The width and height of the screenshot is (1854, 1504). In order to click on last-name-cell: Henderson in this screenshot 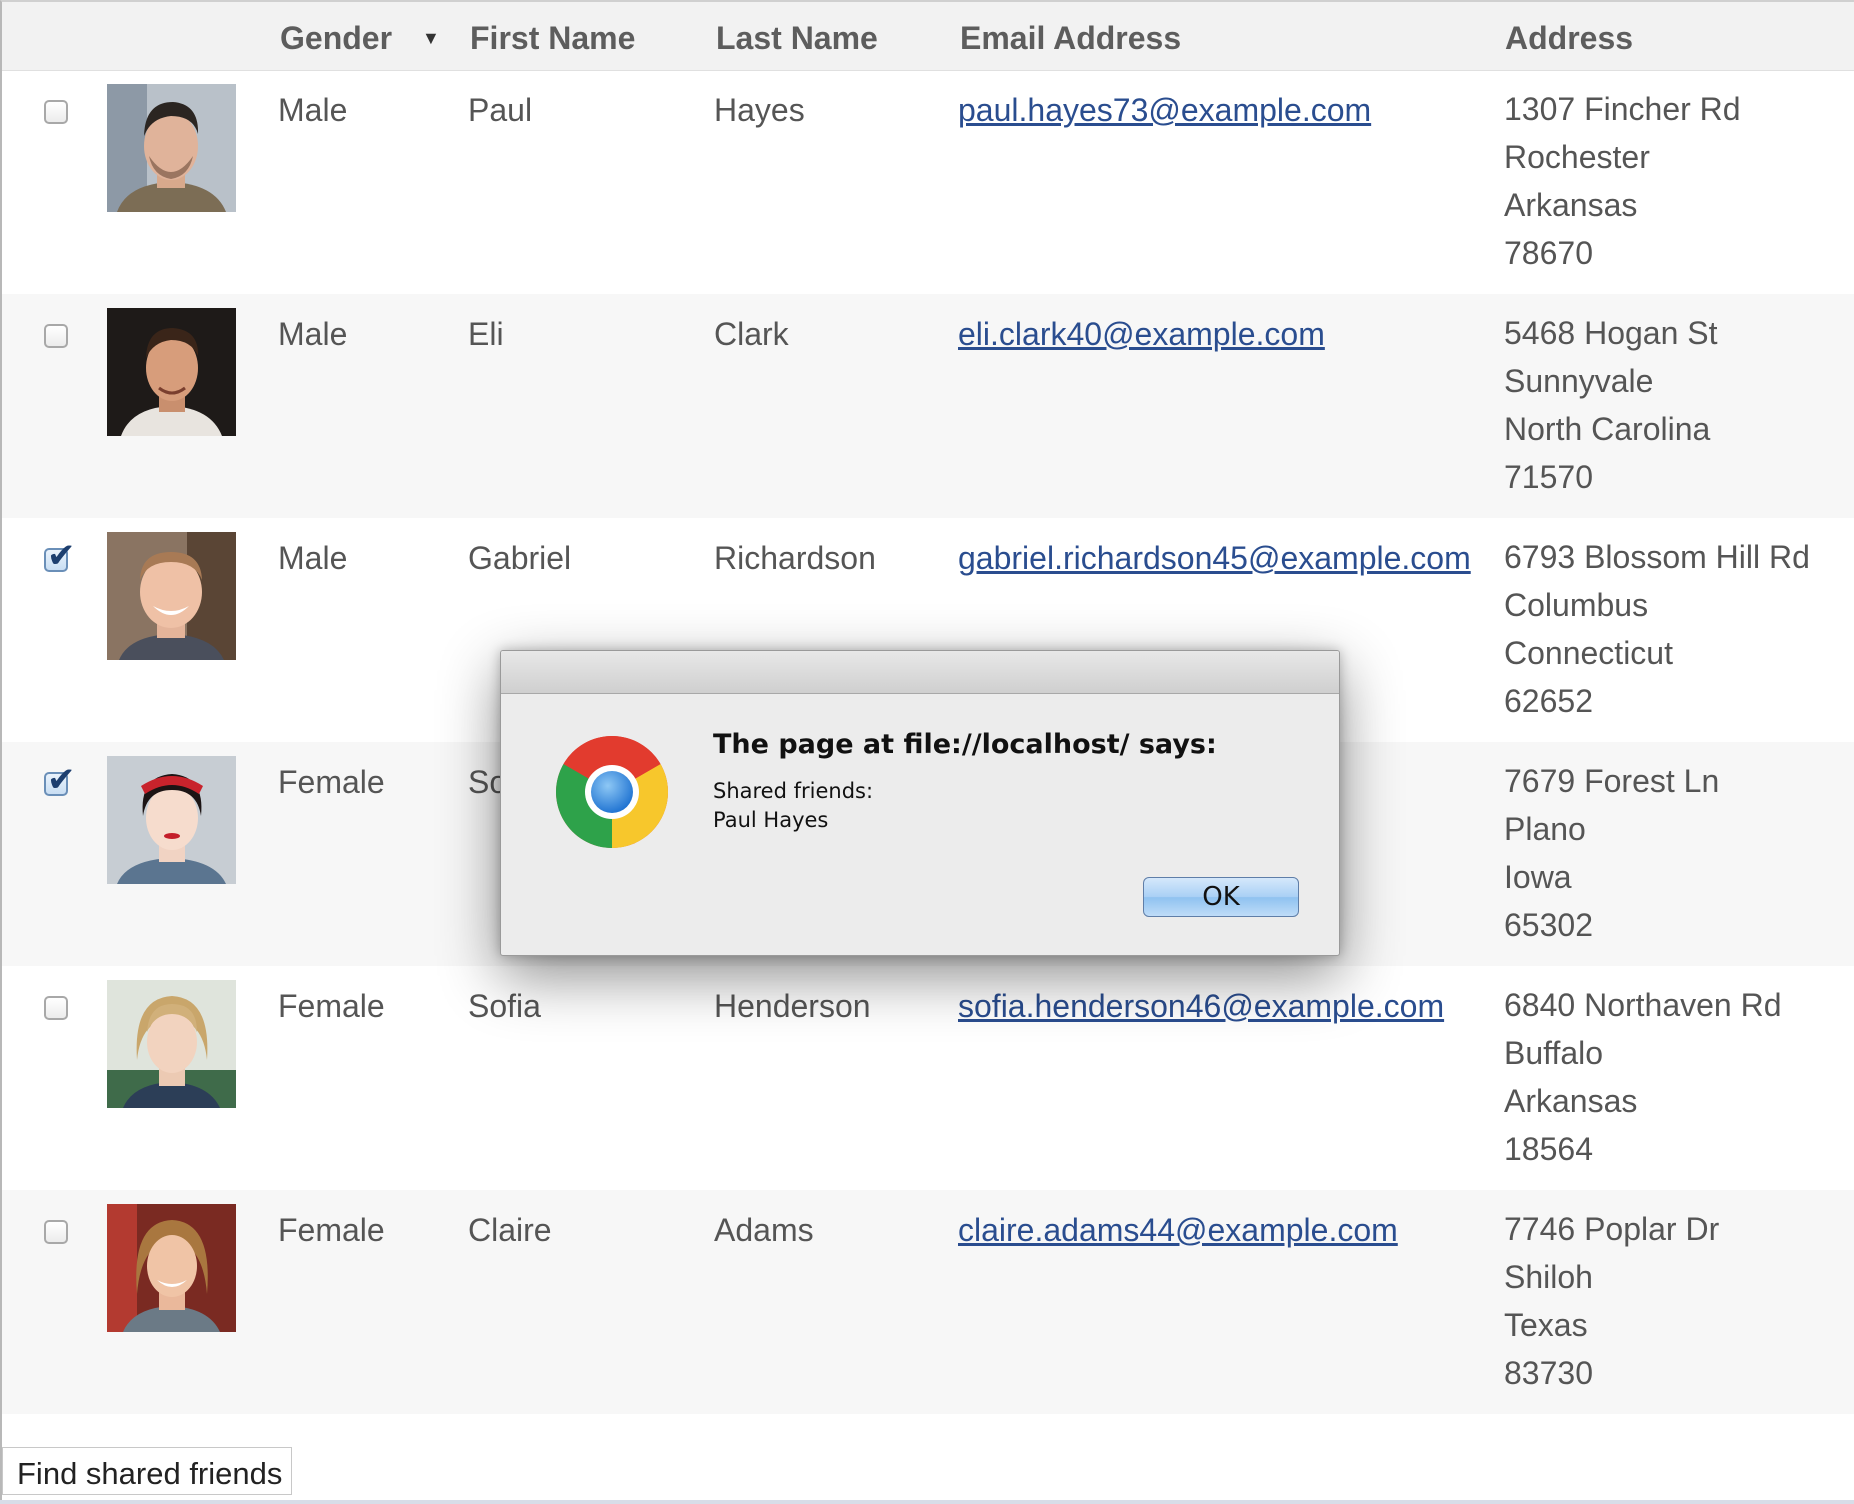, I will do `click(792, 1006)`.